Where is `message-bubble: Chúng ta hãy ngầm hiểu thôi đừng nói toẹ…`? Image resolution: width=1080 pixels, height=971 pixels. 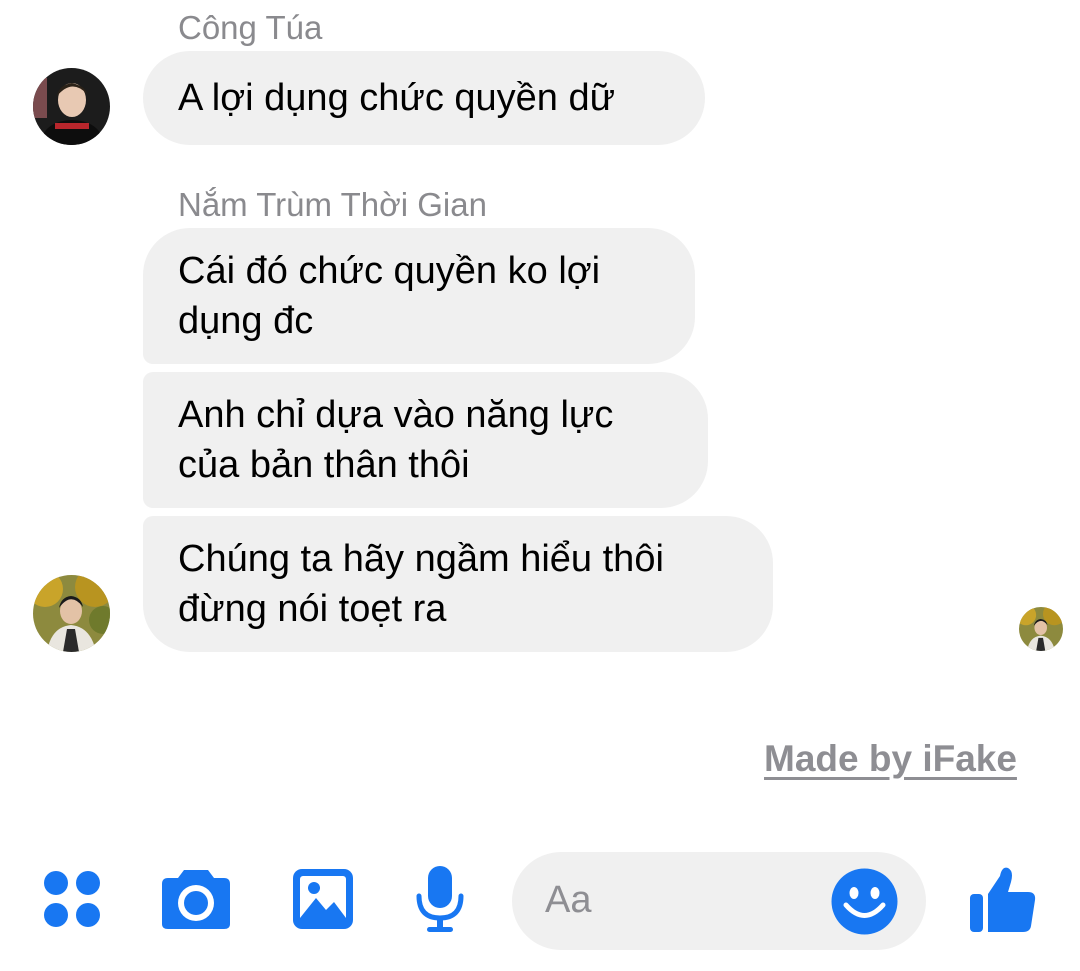 message-bubble: Chúng ta hãy ngầm hiểu thôi đừng nói toẹ… is located at coordinates (458, 584).